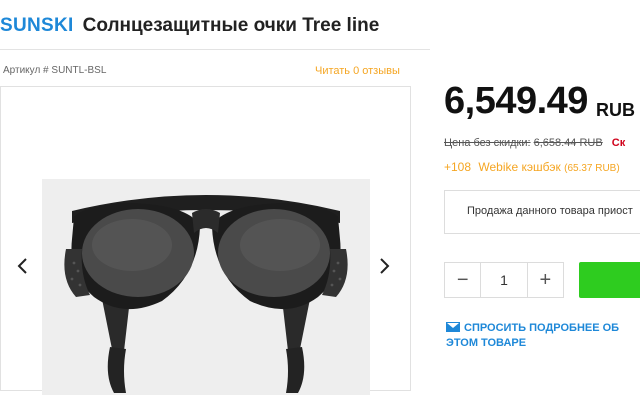  I want to click on quantity-stepper: − 1 +, so click(504, 280).